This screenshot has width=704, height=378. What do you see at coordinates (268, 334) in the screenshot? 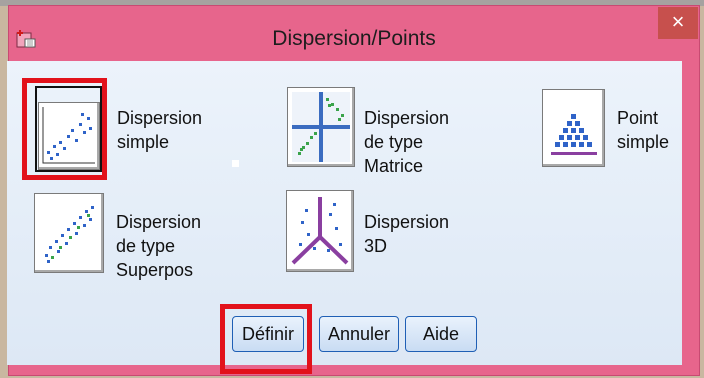
I see `define-button: Définir` at bounding box center [268, 334].